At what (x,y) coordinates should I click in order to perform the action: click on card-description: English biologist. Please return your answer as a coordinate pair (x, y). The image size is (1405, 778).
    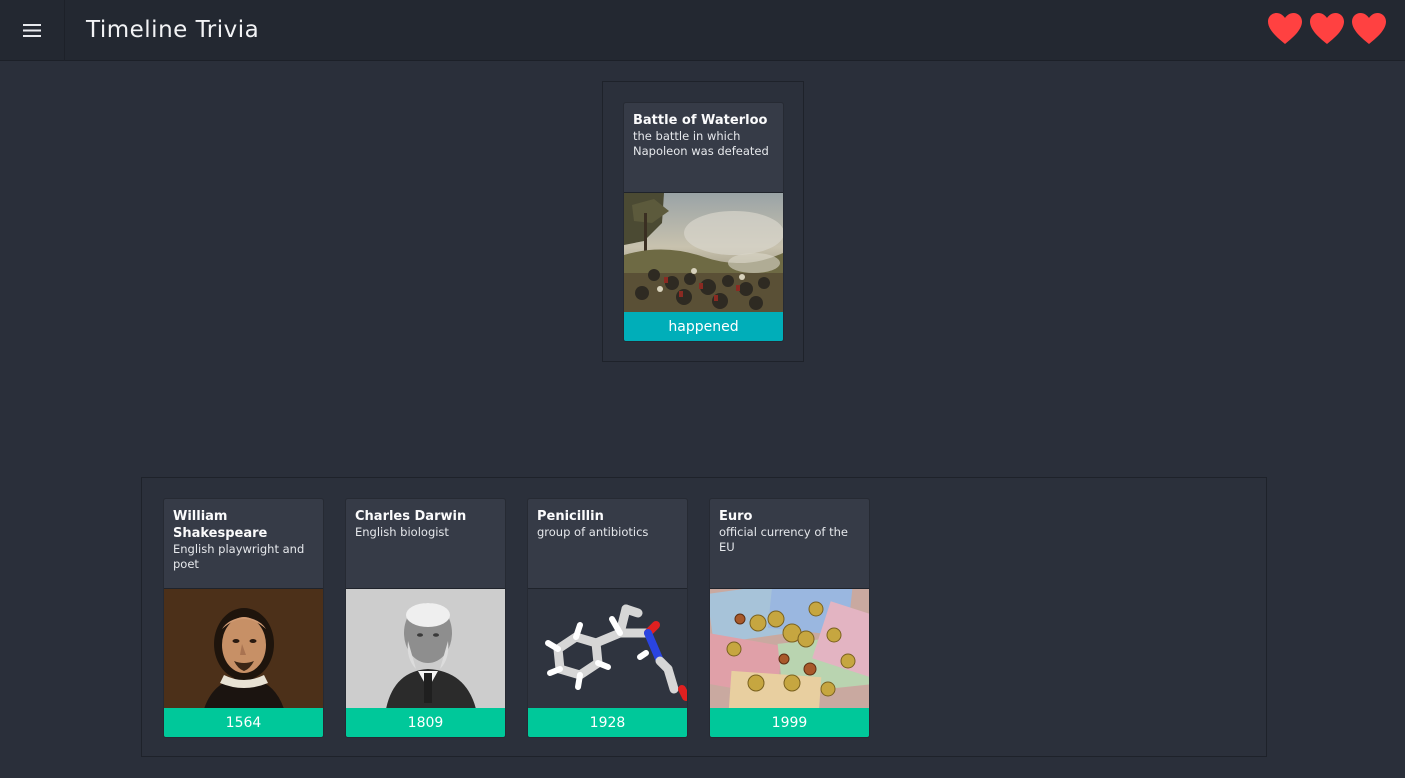
    Looking at the image, I should click on (402, 532).